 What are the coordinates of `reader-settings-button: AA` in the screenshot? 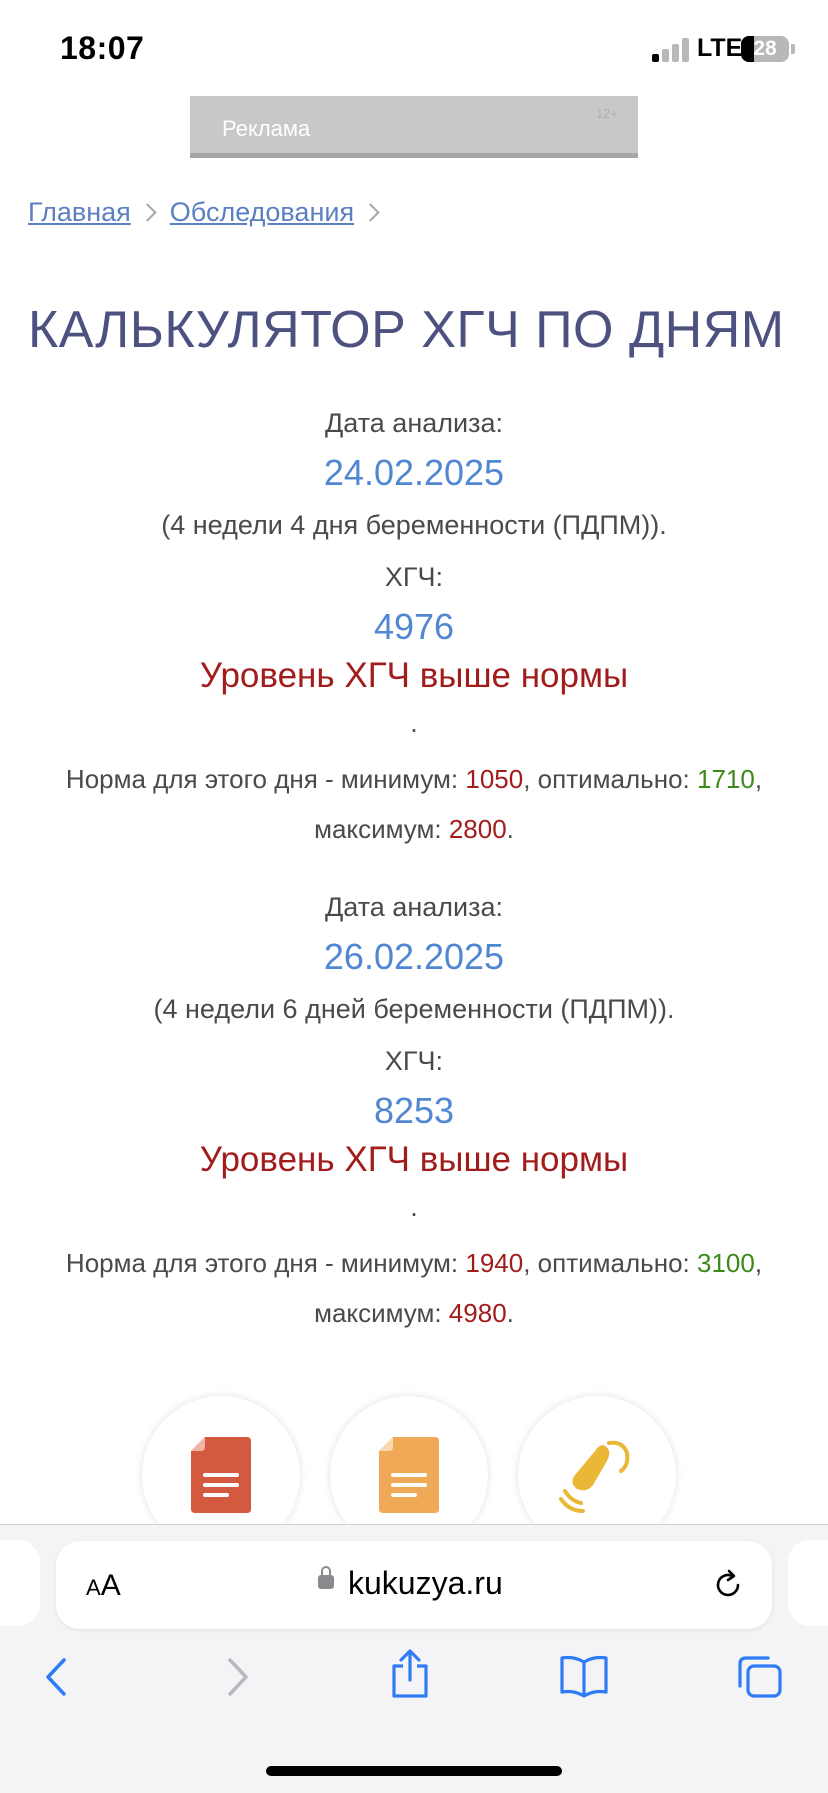 It's located at (103, 1586).